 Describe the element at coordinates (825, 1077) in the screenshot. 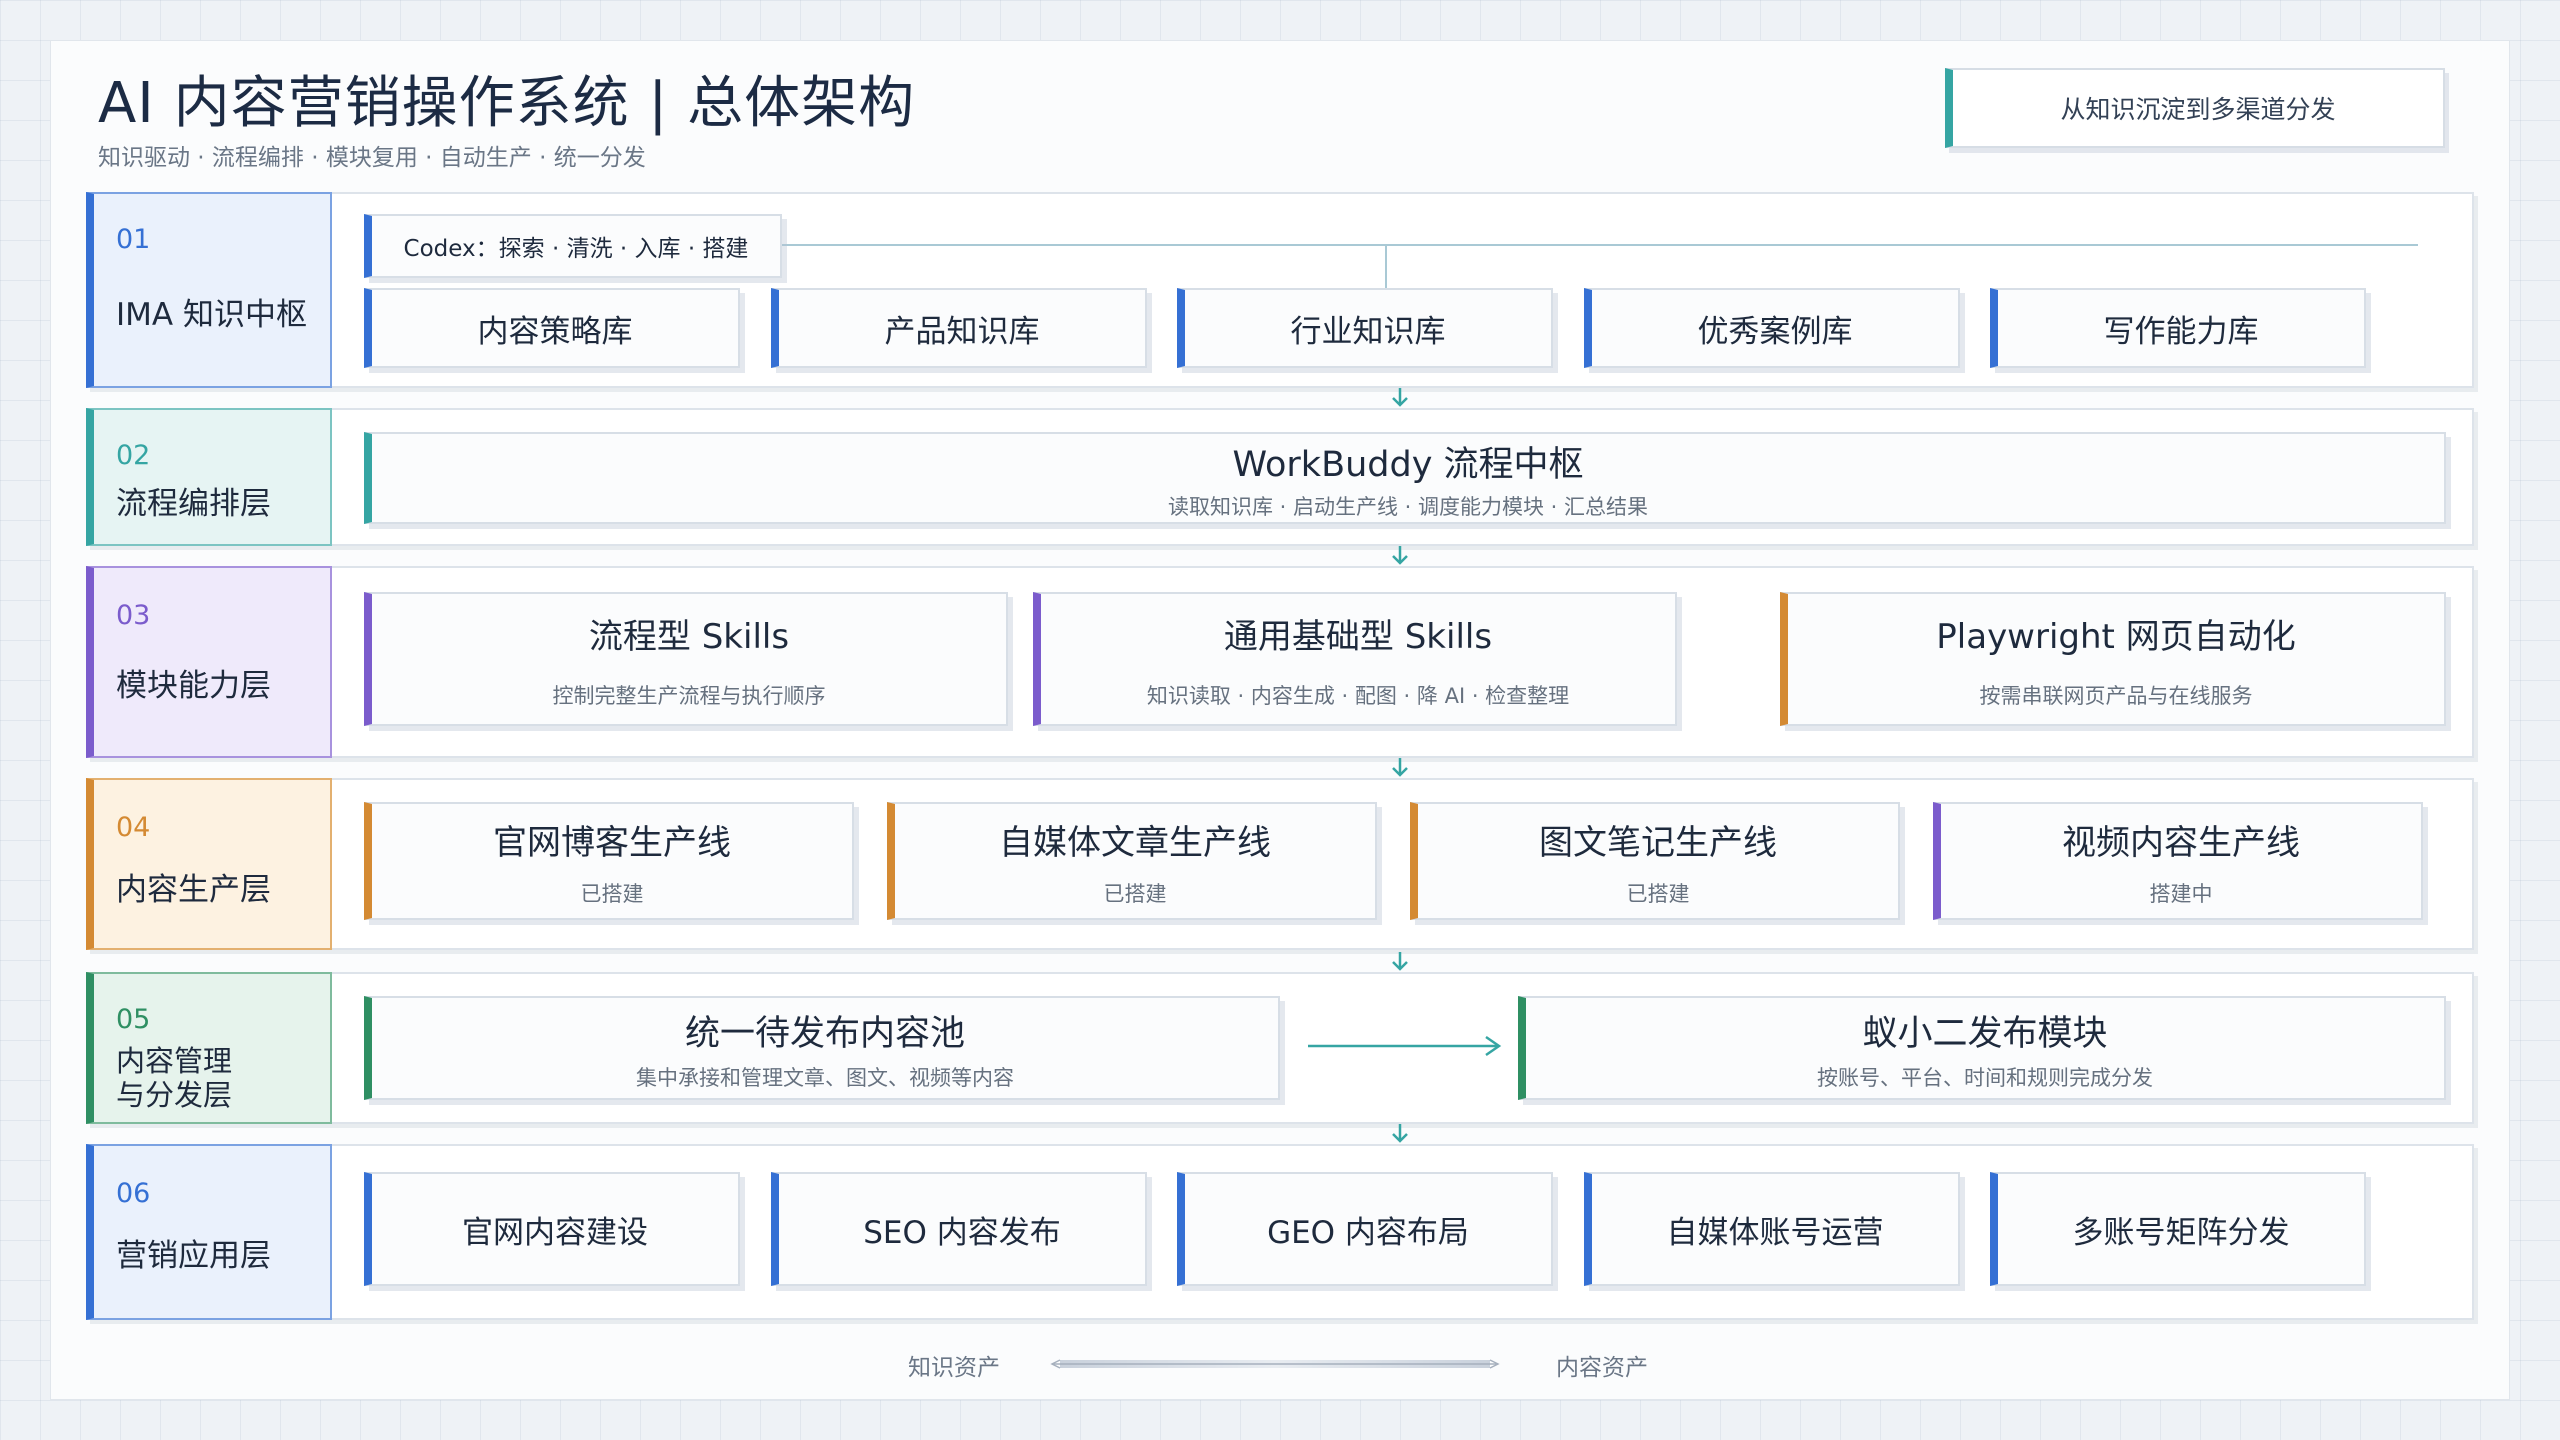

I see `pool-subtitle: 集中承接和管理文章、图文、视频等内容` at that location.